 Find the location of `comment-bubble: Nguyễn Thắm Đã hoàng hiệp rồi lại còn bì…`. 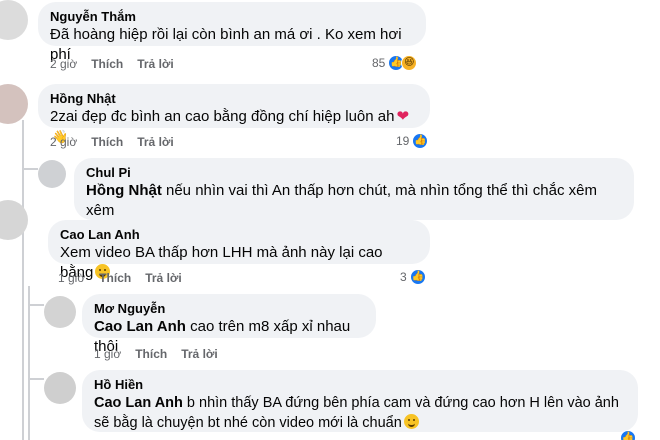

comment-bubble: Nguyễn Thắm Đã hoàng hiệp rồi lại còn bì… is located at coordinates (232, 32).